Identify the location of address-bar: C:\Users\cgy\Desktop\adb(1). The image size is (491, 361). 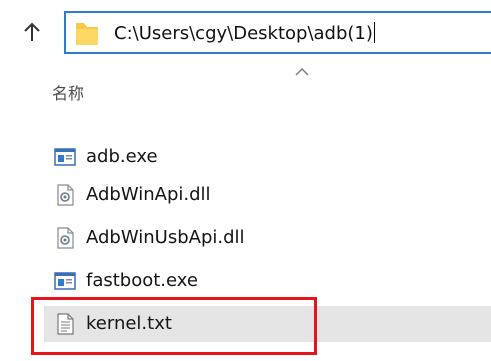
(277, 32).